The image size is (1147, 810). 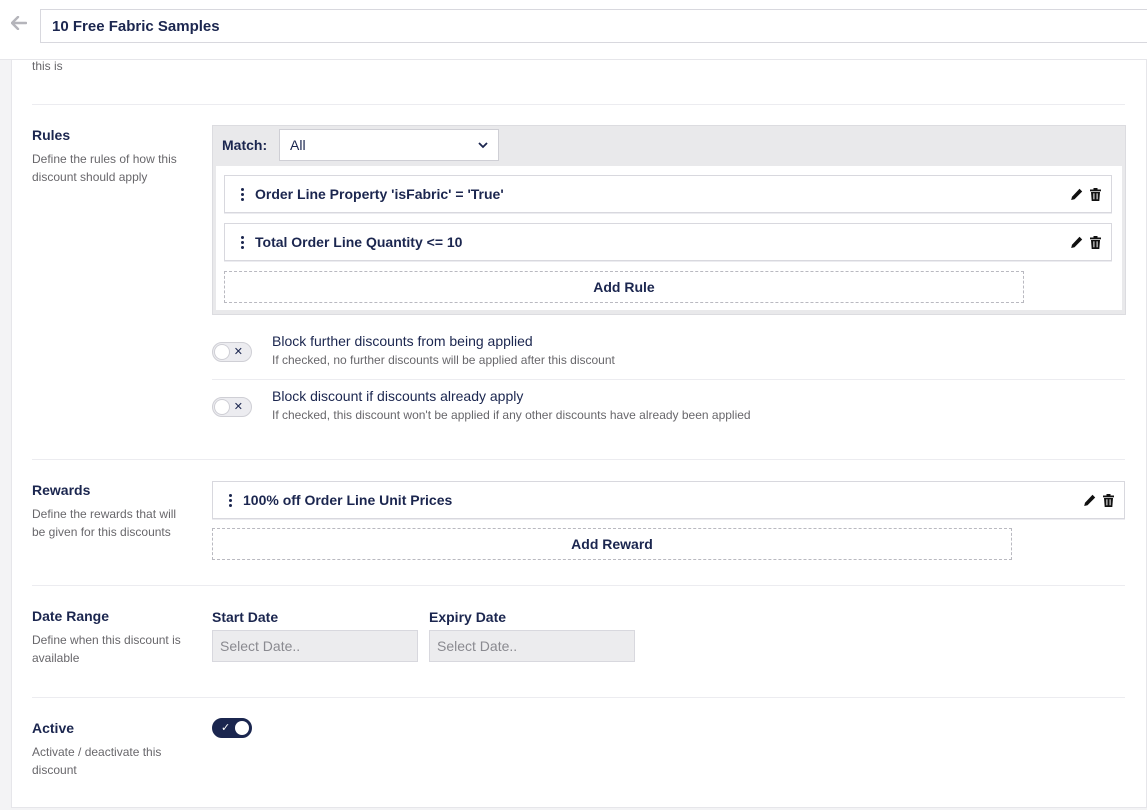 What do you see at coordinates (71, 616) in the screenshot?
I see `date-range-label: Date Range` at bounding box center [71, 616].